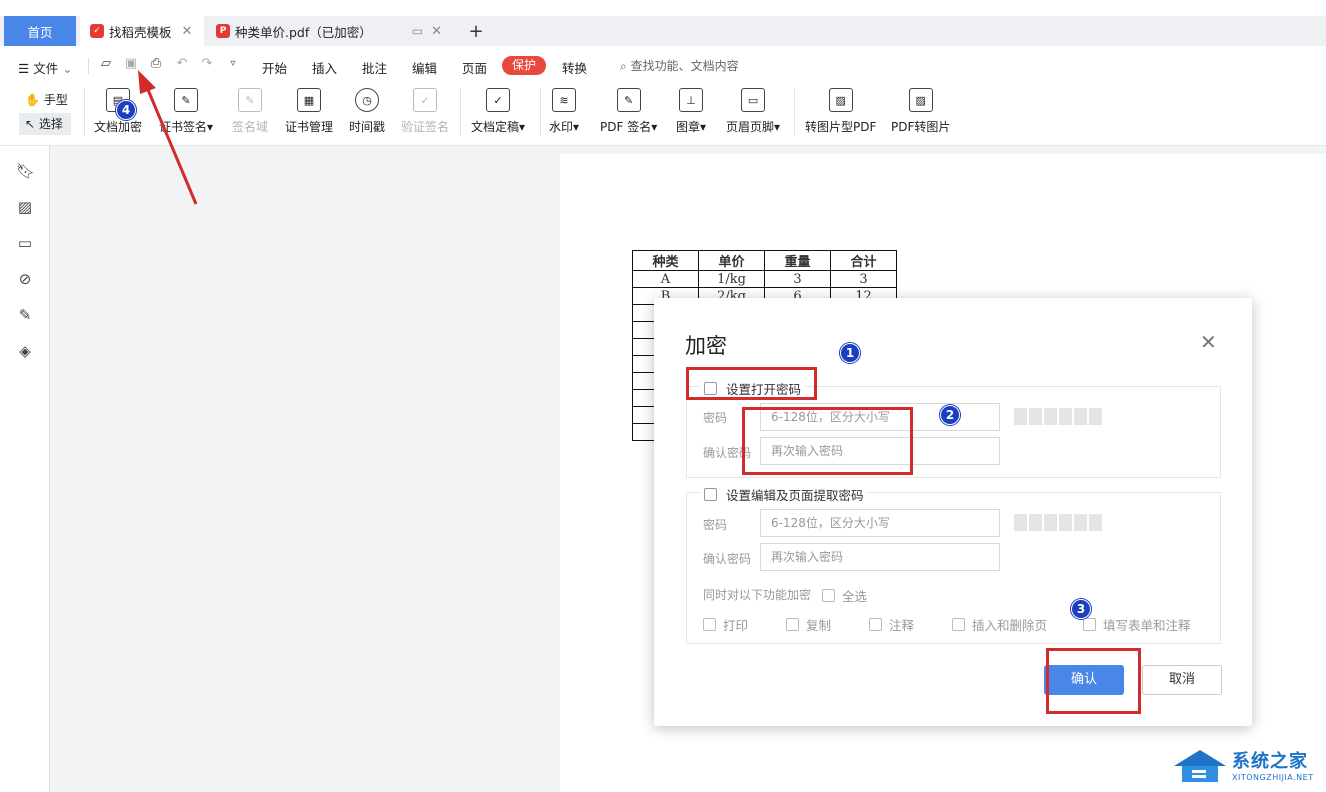 Image resolution: width=1326 pixels, height=792 pixels. Describe the element at coordinates (1270, 761) in the screenshot. I see `watermark-name: 系统之家` at that location.